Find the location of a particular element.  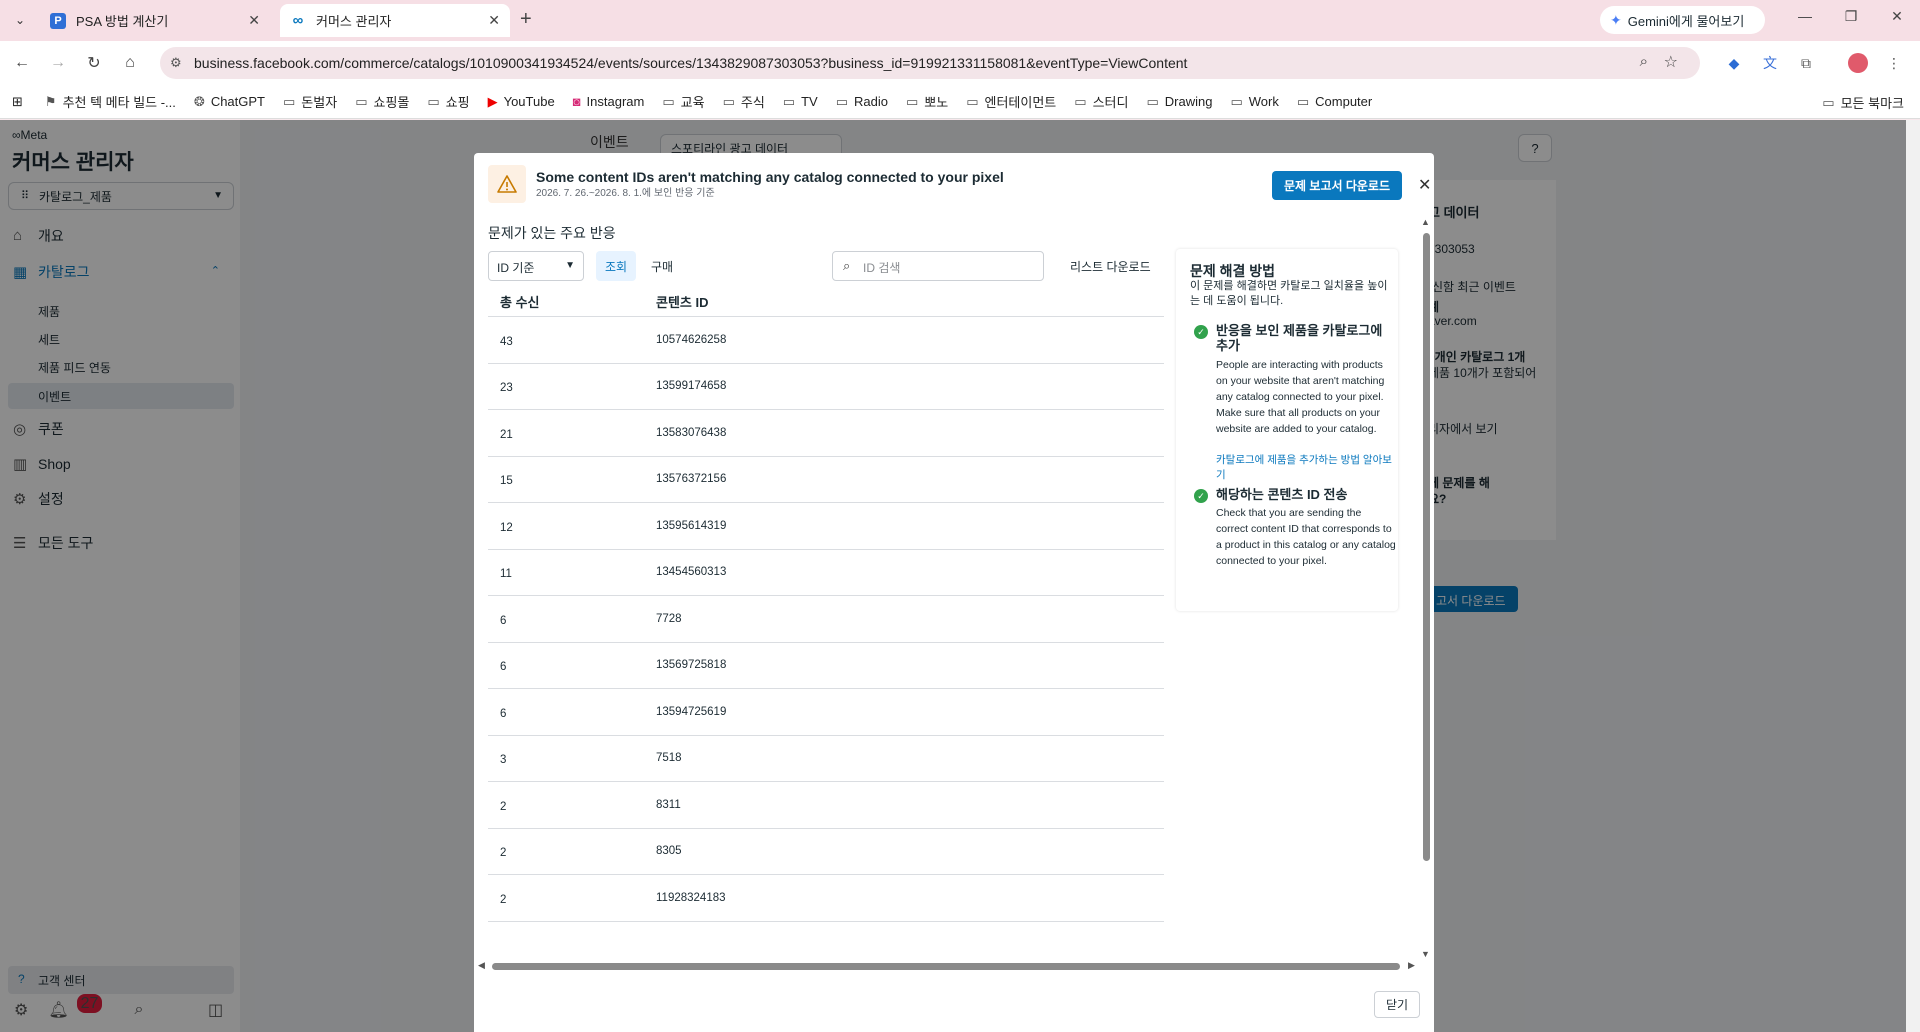

window-close-icon: ✕ is located at coordinates (1897, 16).